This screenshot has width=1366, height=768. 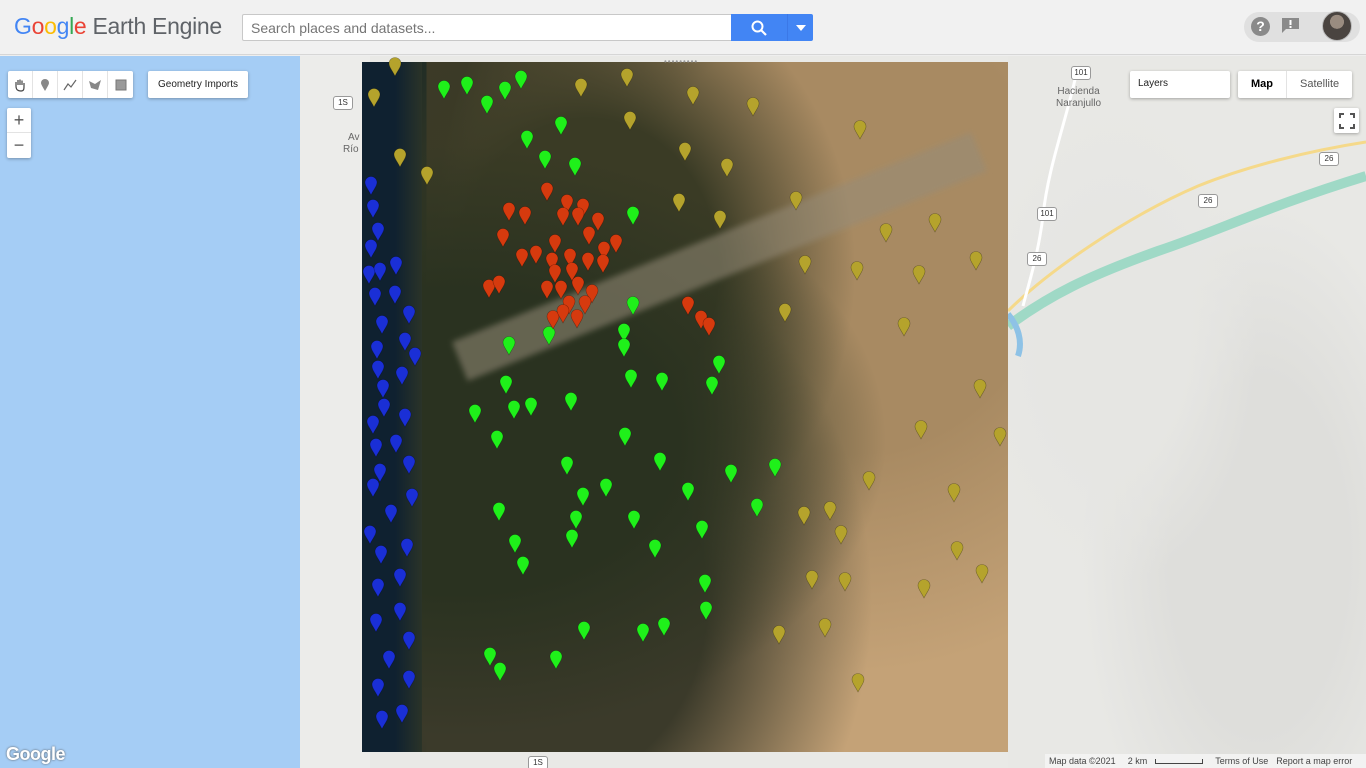 What do you see at coordinates (1314, 761) in the screenshot?
I see `report-error-link: Report a map error` at bounding box center [1314, 761].